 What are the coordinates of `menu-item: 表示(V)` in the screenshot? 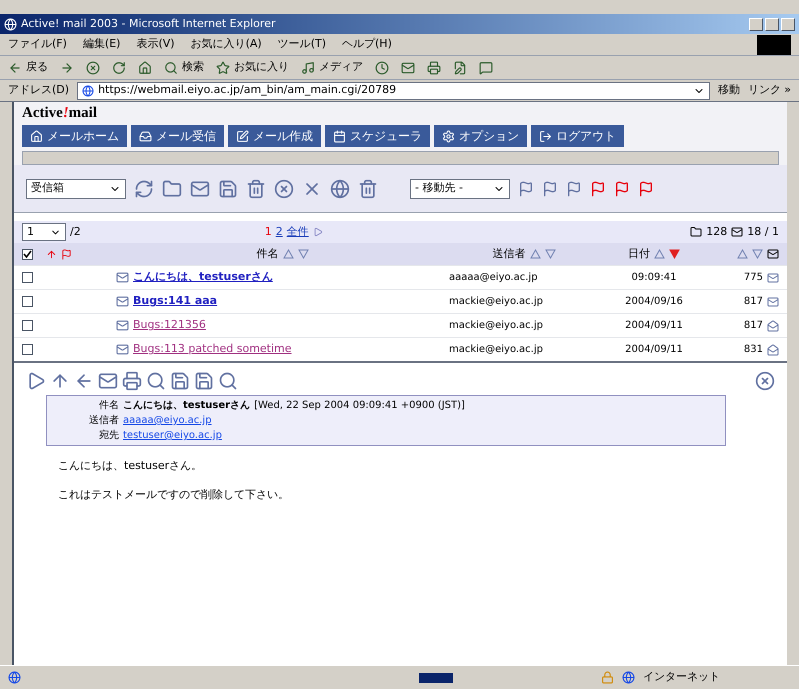 It's located at (155, 44).